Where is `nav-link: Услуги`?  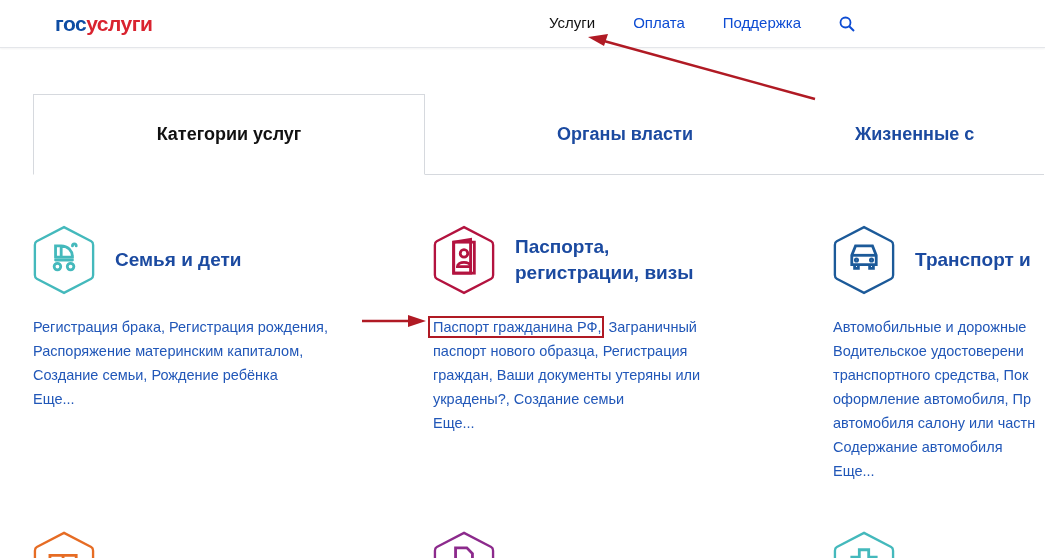
nav-link: Услуги is located at coordinates (572, 23).